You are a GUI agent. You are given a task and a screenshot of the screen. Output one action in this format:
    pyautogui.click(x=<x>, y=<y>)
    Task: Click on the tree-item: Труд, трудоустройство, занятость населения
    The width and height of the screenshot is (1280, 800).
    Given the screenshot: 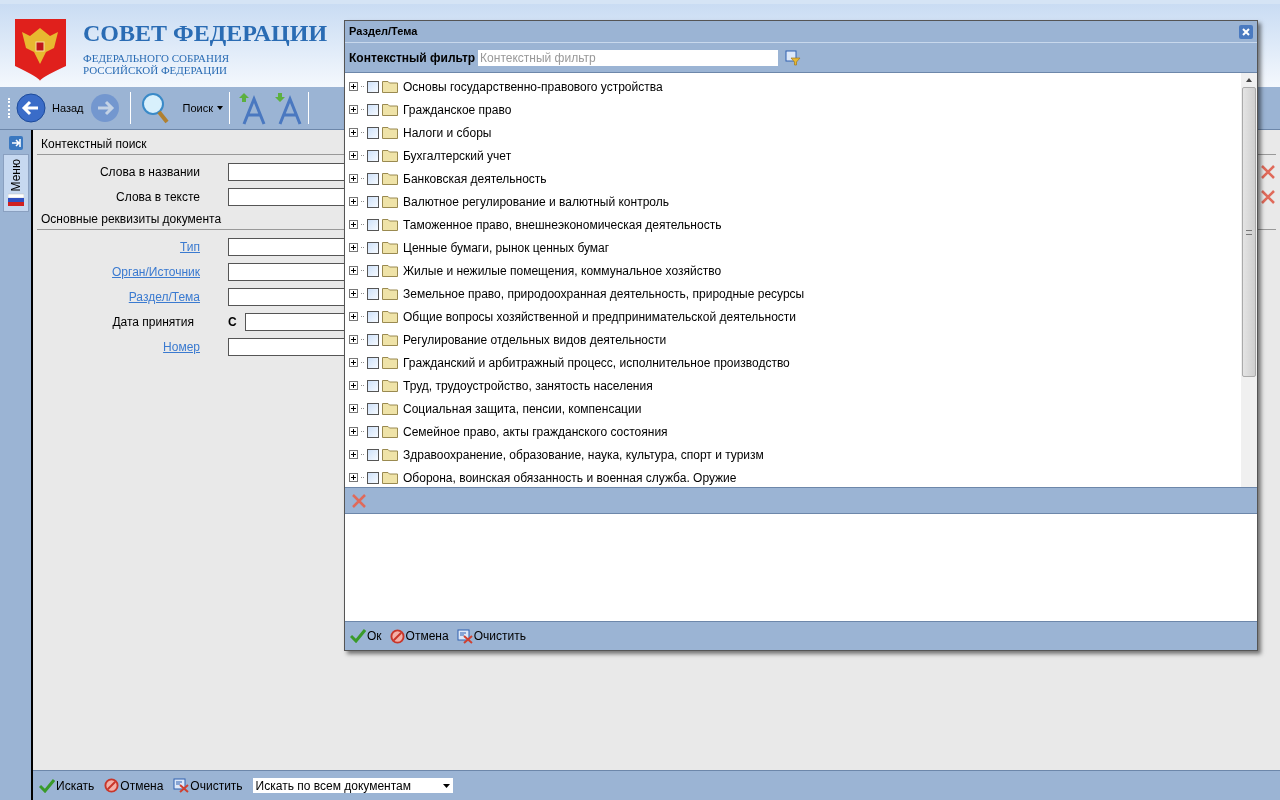 What is the action you would take?
    pyautogui.click(x=528, y=385)
    